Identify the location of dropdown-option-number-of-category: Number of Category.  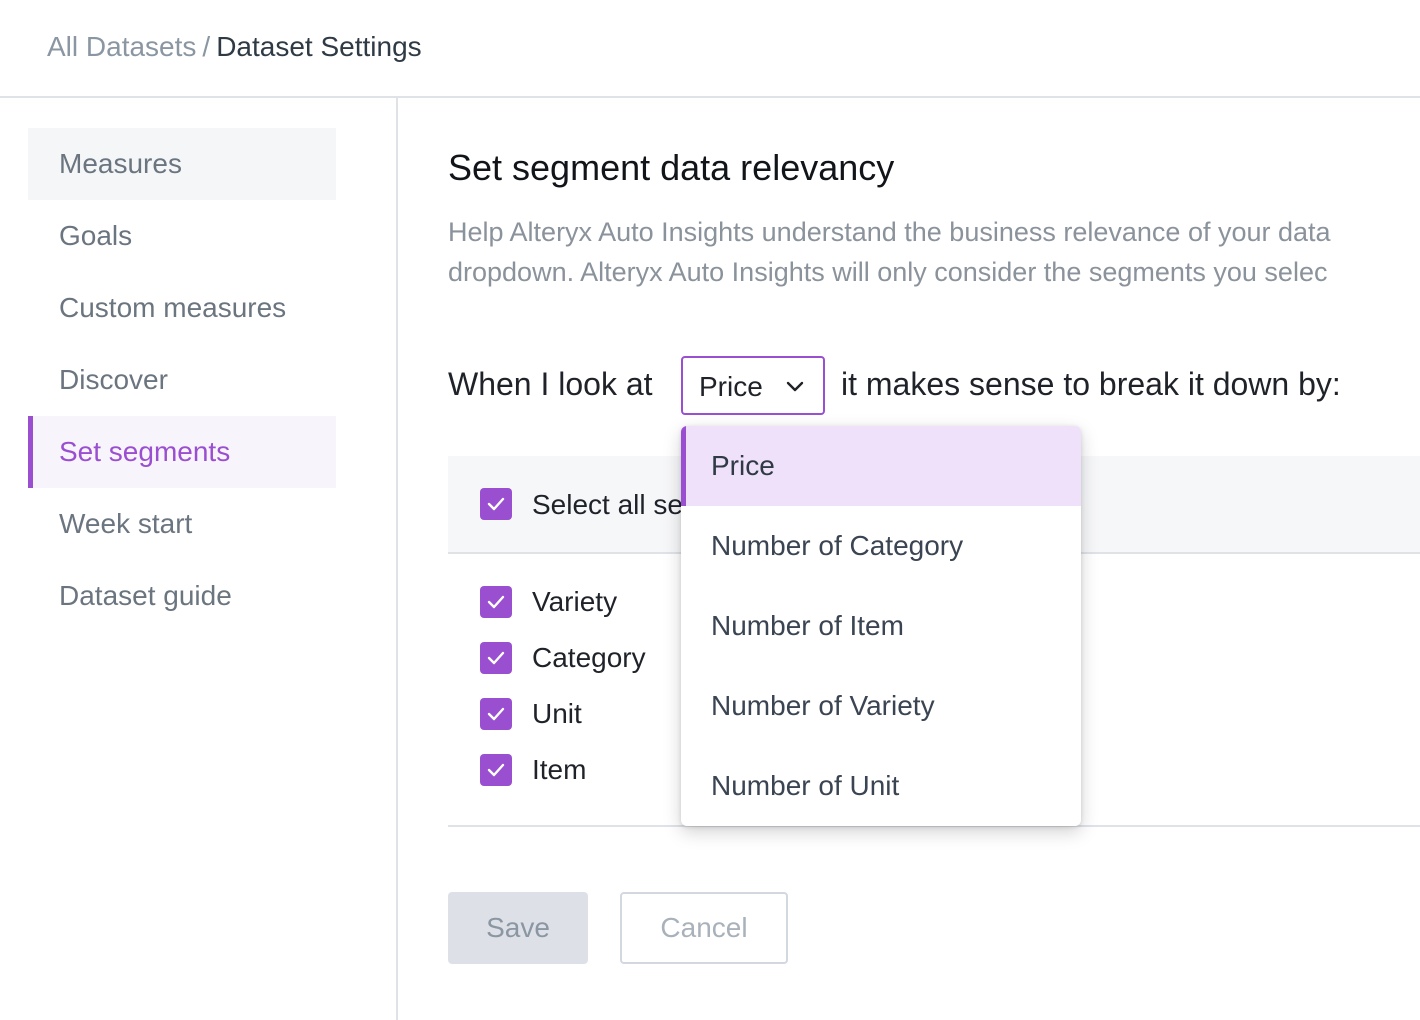
(881, 546).